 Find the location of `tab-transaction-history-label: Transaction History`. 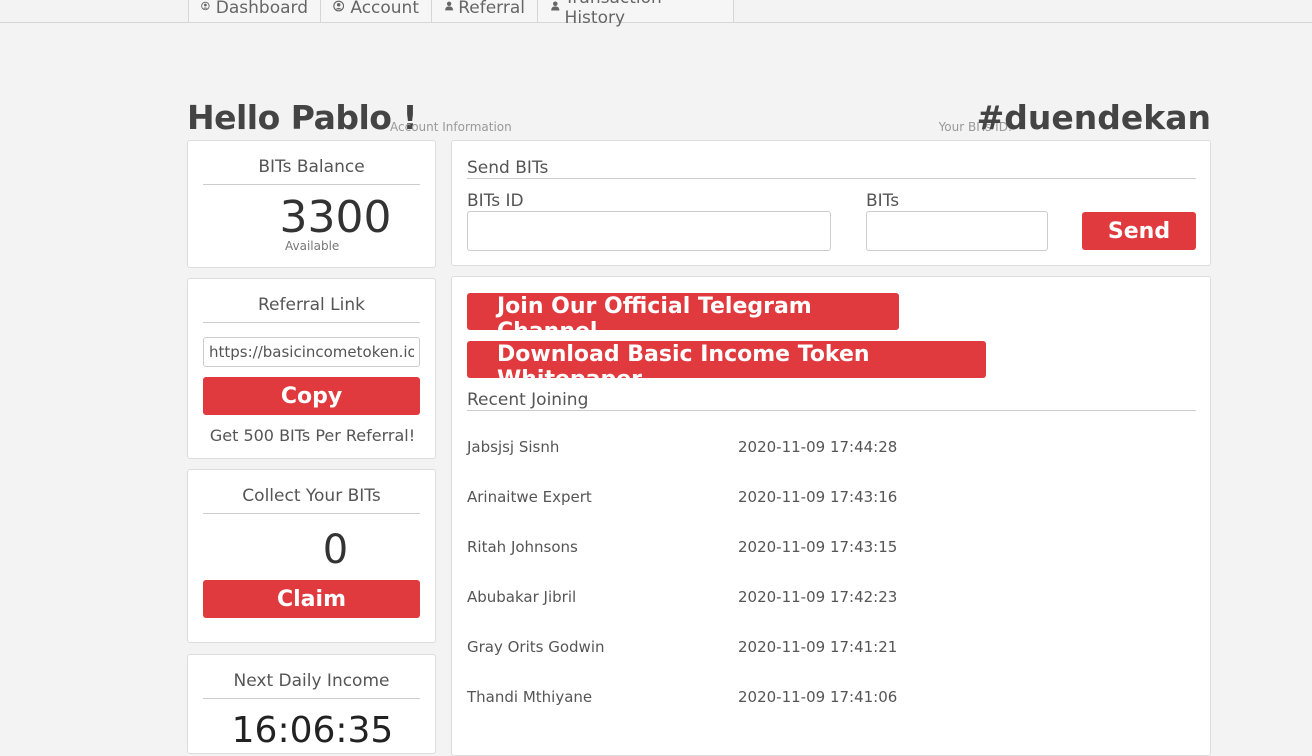

tab-transaction-history-label: Transaction History is located at coordinates (613, 14).